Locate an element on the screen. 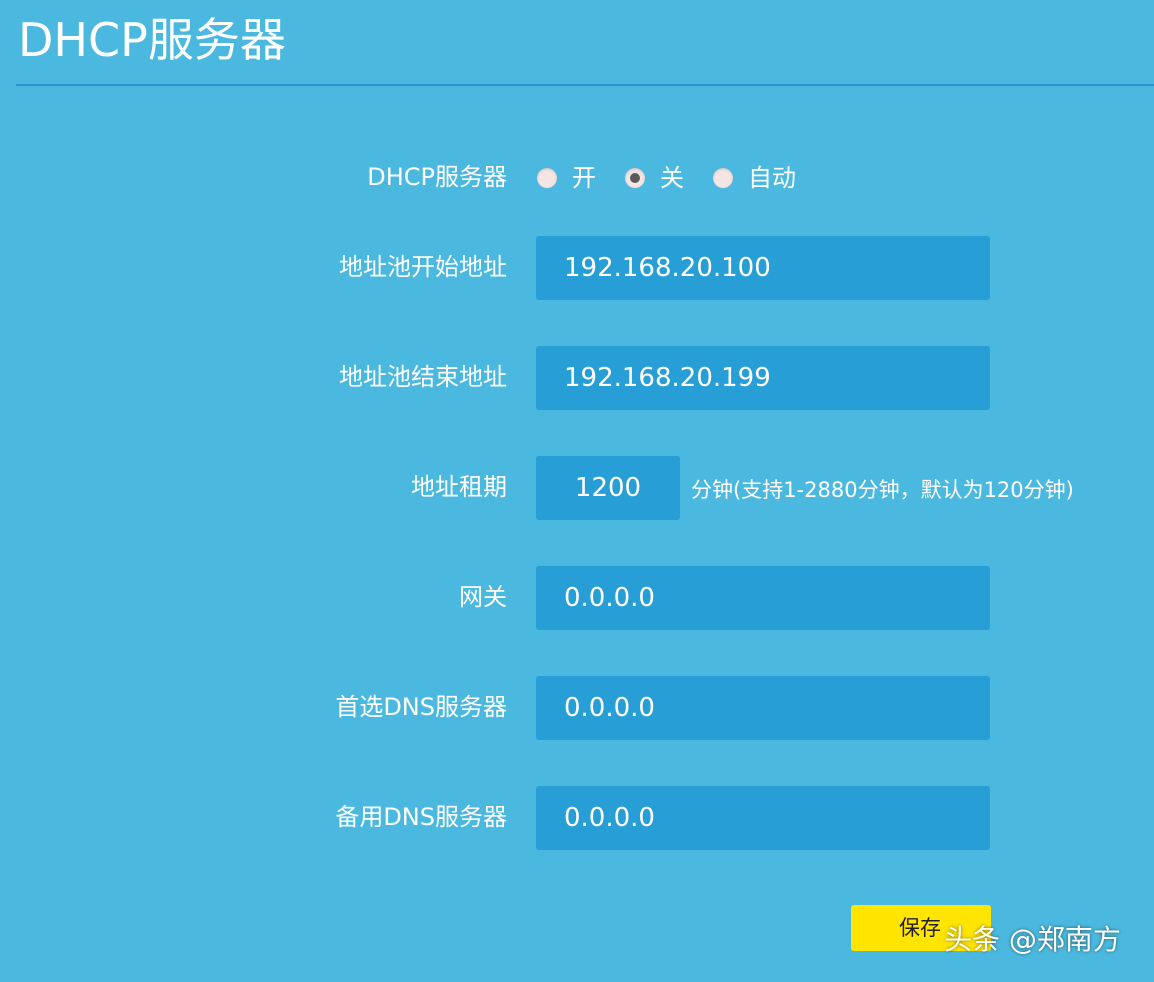 This screenshot has height=982, width=1154. pool-start-label: 地址池开始地址 is located at coordinates (423, 267).